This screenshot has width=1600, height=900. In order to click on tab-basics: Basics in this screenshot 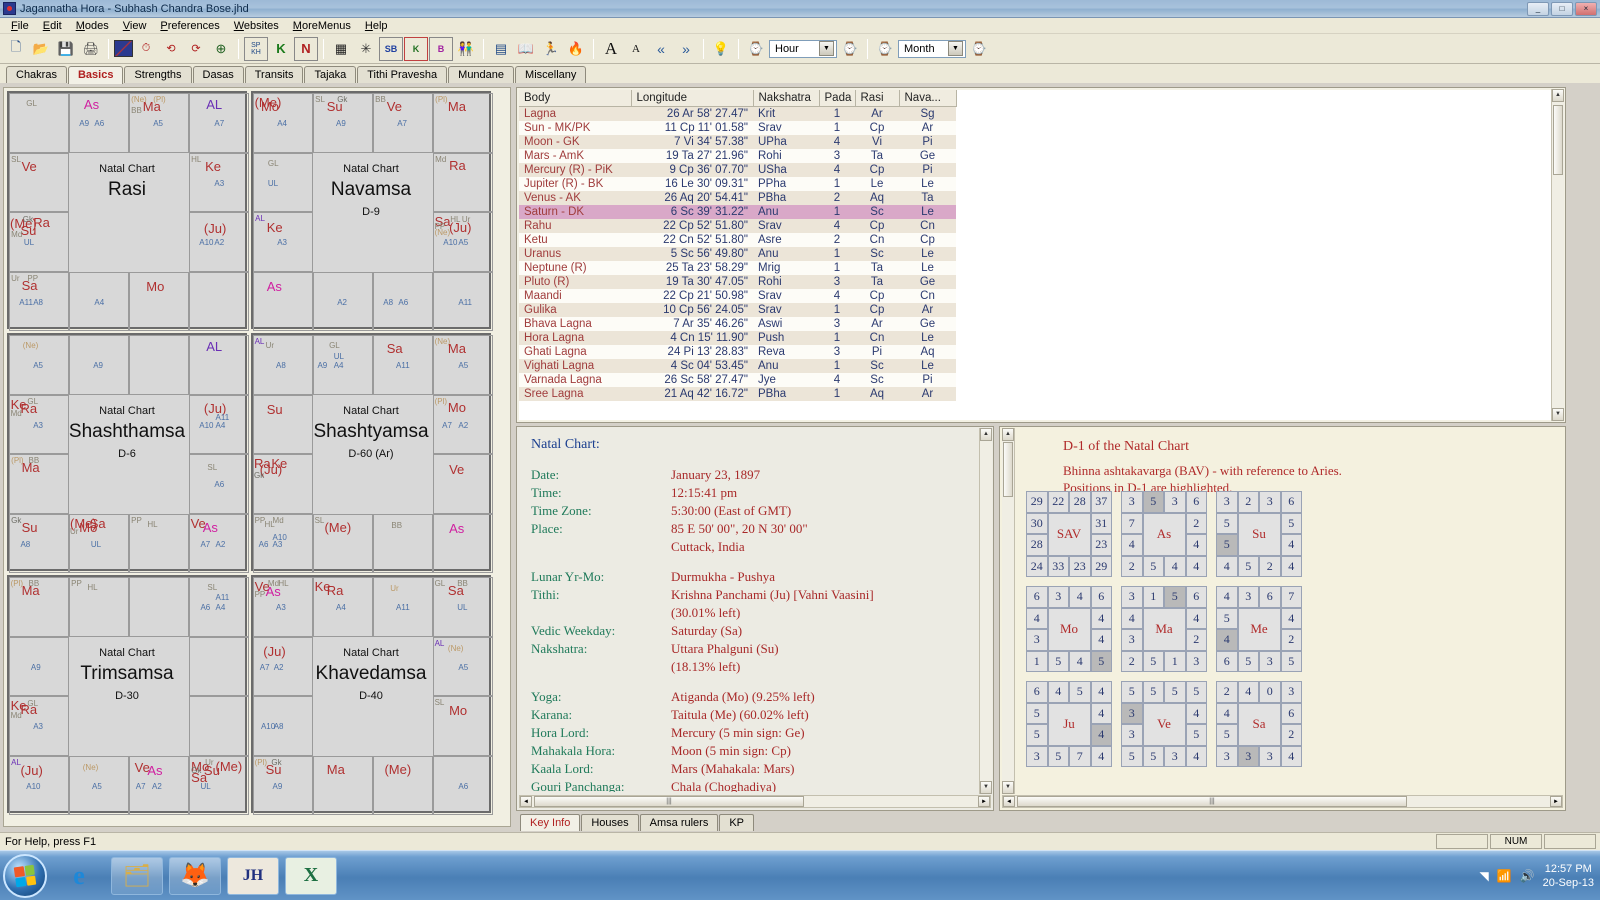, I will do `click(95, 75)`.